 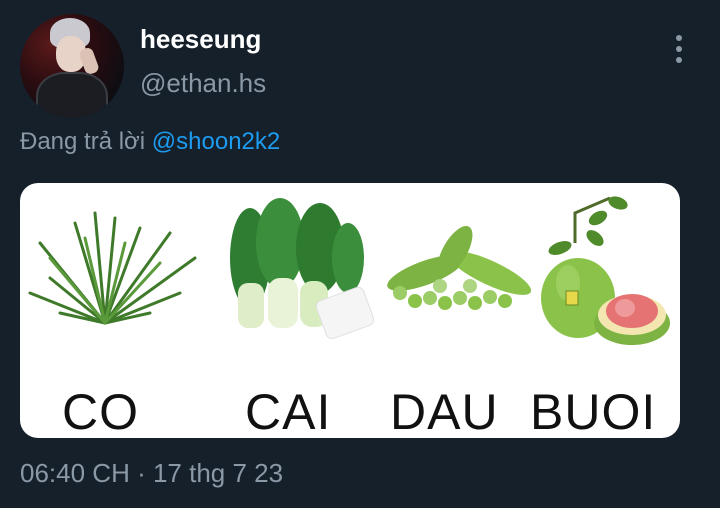 I want to click on author-display-name: heeseung, so click(x=200, y=39).